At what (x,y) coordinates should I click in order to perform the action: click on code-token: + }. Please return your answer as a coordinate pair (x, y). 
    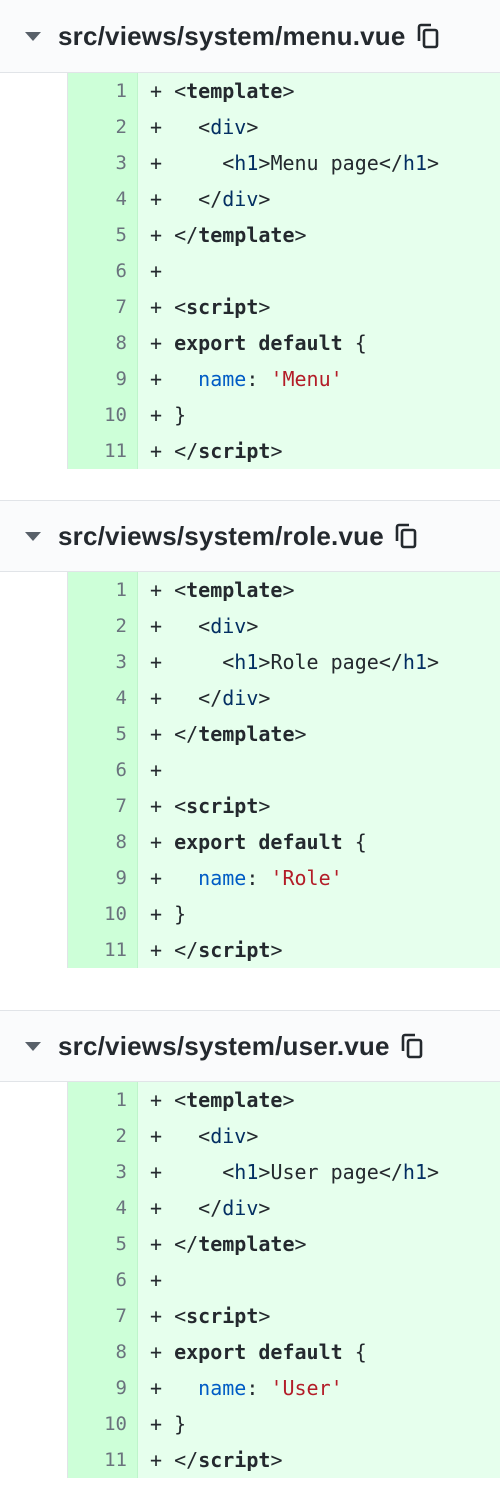
    Looking at the image, I should click on (168, 415).